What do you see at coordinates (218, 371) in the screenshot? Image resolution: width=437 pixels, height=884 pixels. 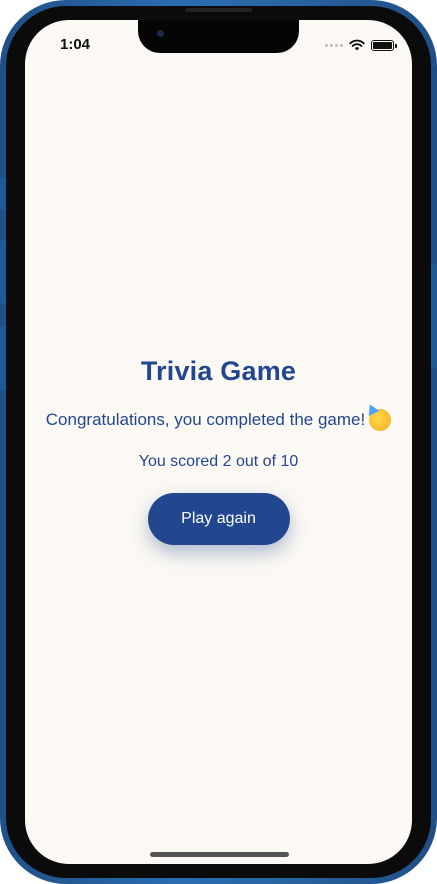 I see `page-title: Trivia Game` at bounding box center [218, 371].